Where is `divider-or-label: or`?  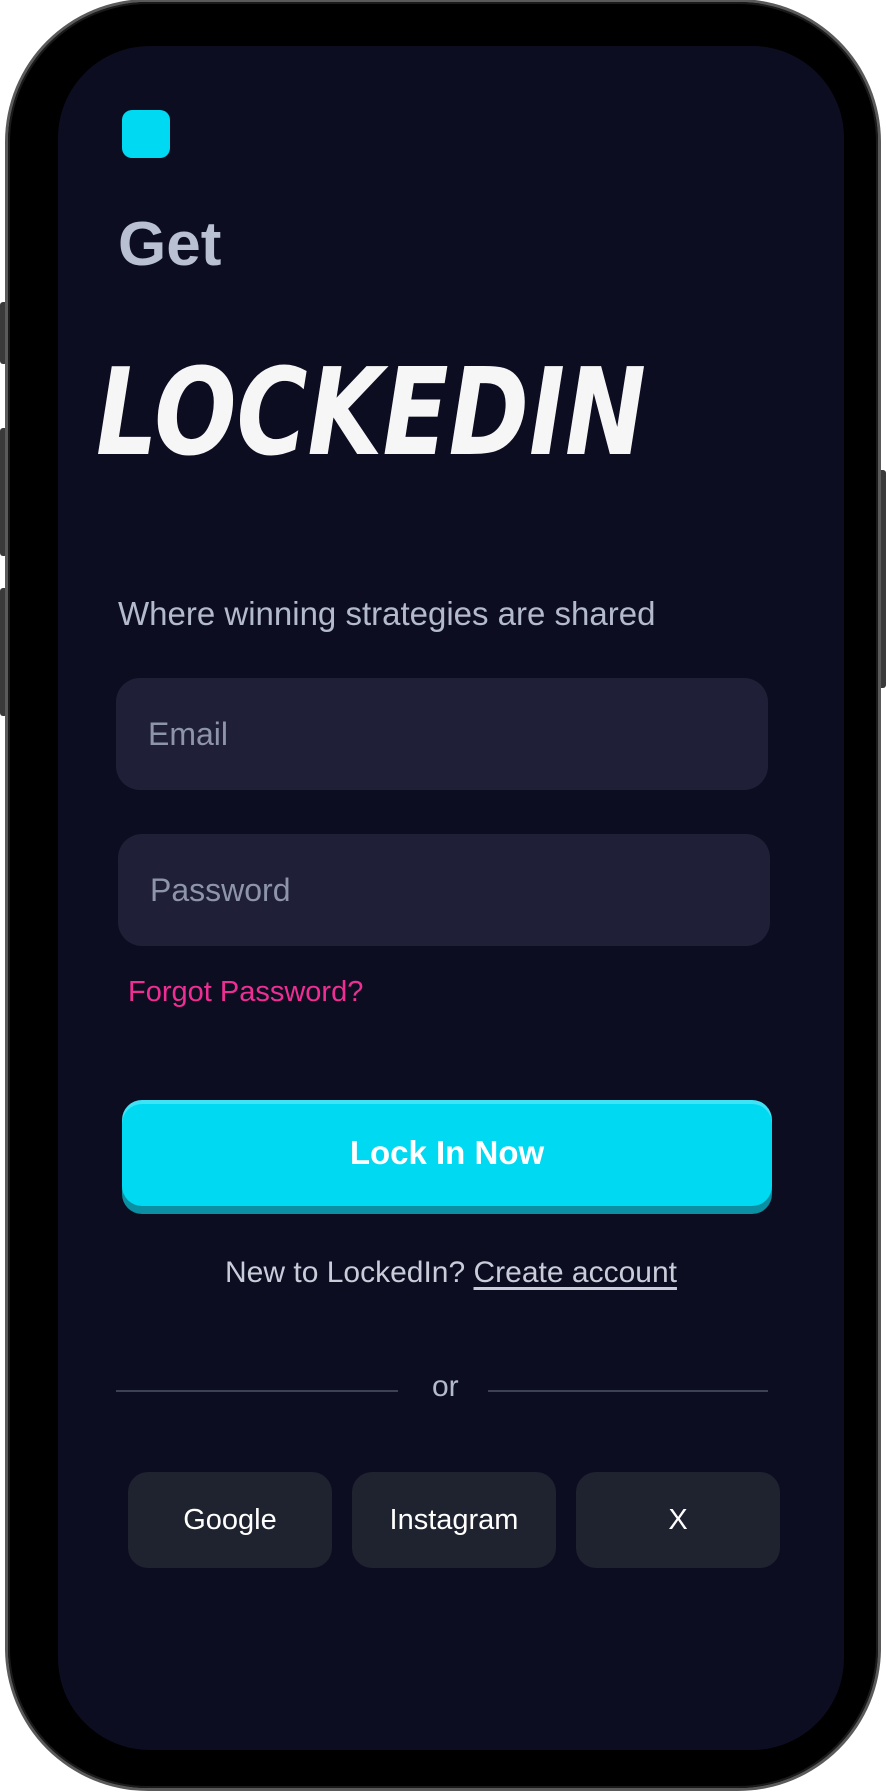
divider-or-label: or is located at coordinates (445, 1386).